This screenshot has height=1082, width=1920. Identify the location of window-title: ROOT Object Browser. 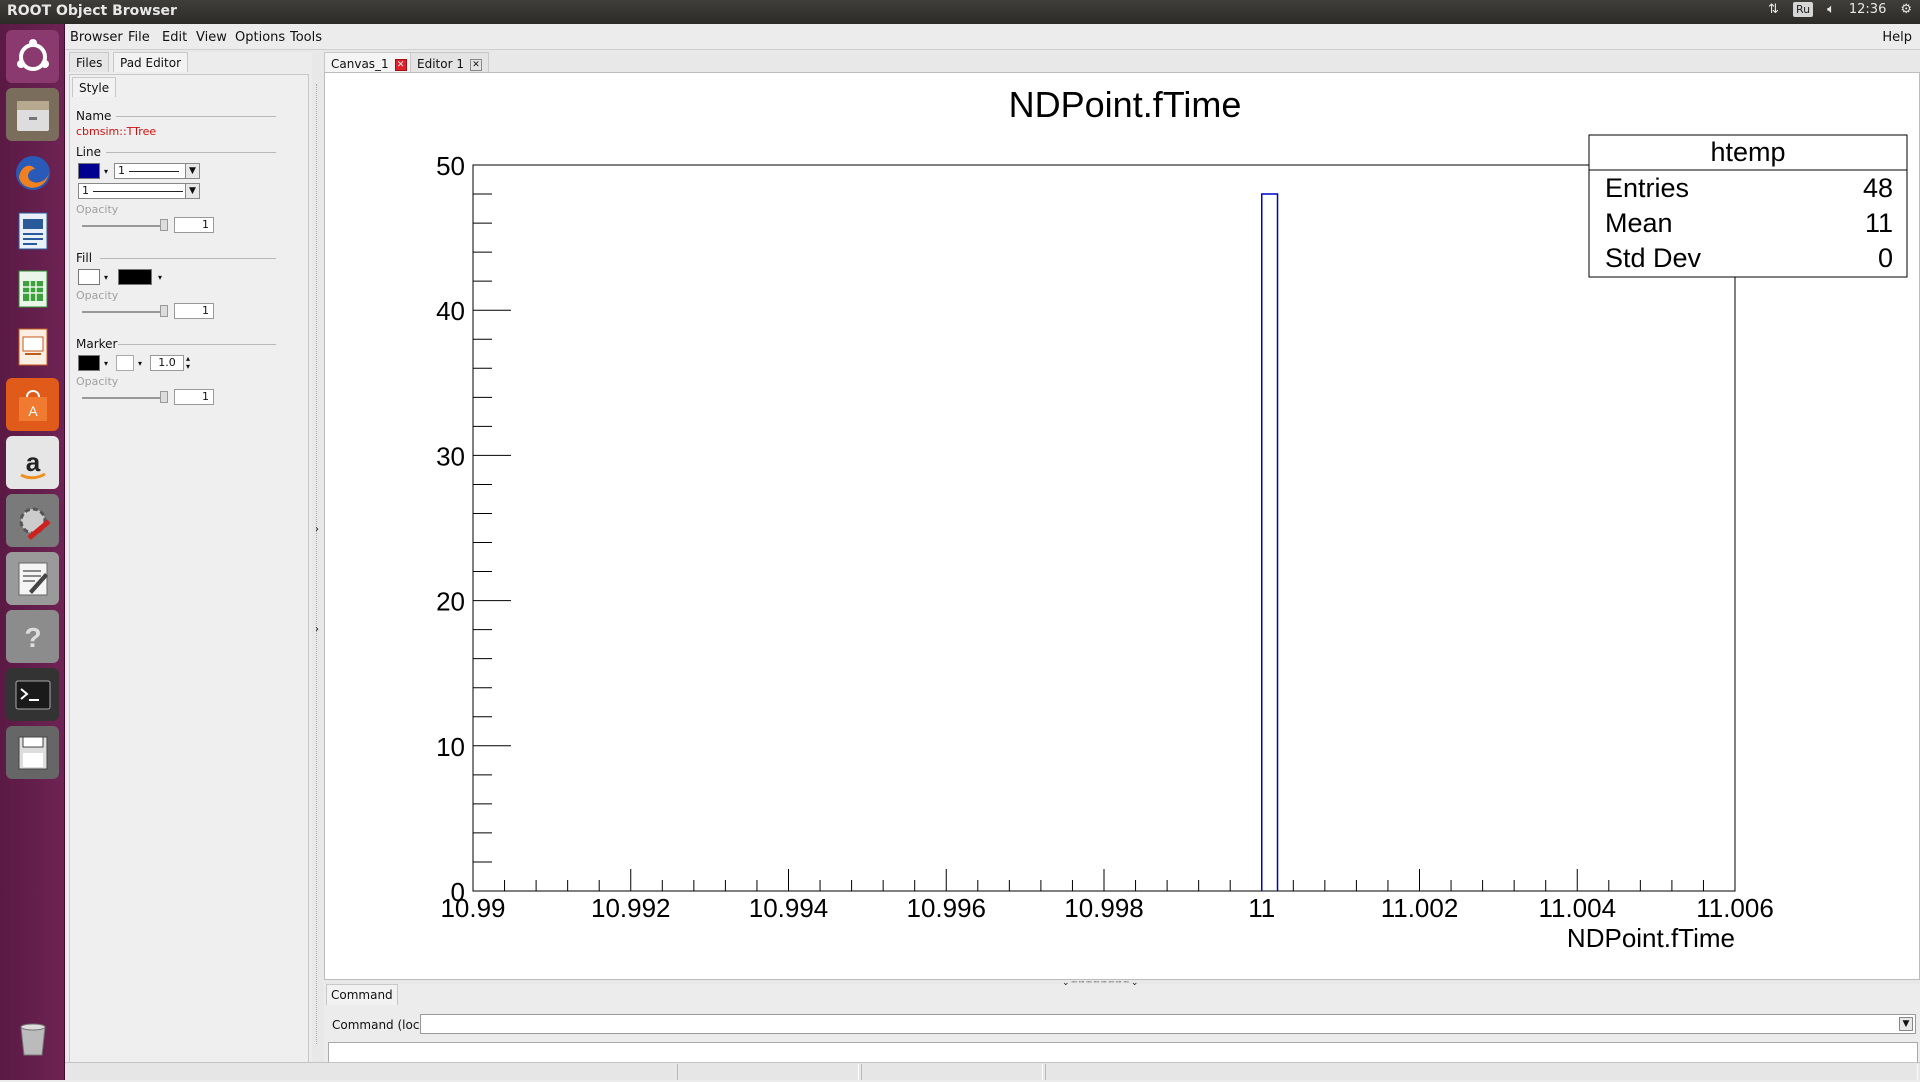
(92, 11).